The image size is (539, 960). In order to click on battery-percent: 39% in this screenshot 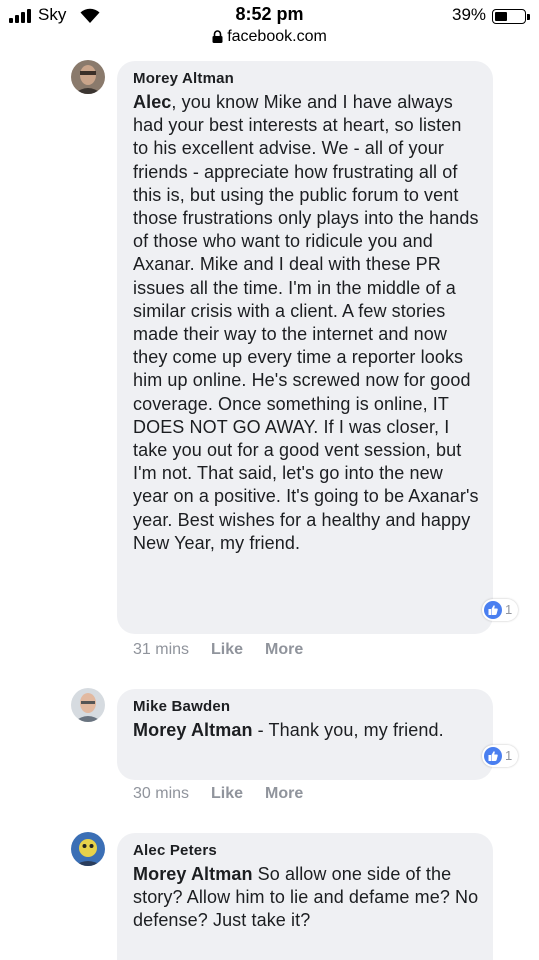, I will do `click(469, 14)`.